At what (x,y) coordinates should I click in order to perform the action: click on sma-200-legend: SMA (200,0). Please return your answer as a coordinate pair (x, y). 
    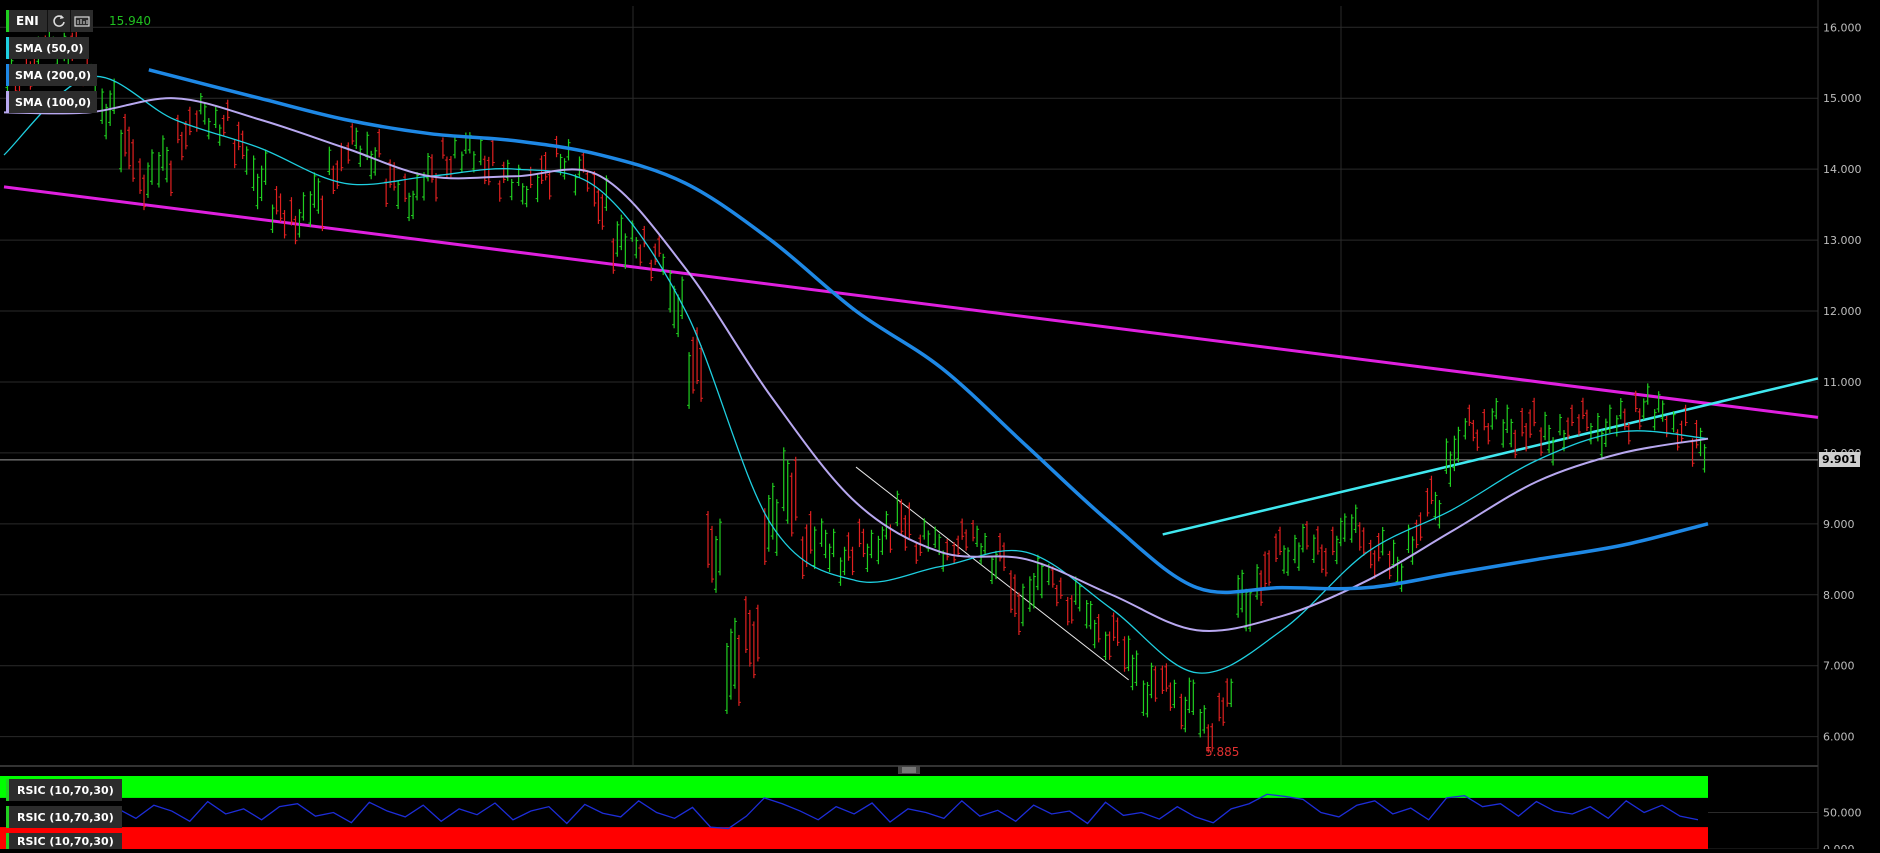
    Looking at the image, I should click on (52, 75).